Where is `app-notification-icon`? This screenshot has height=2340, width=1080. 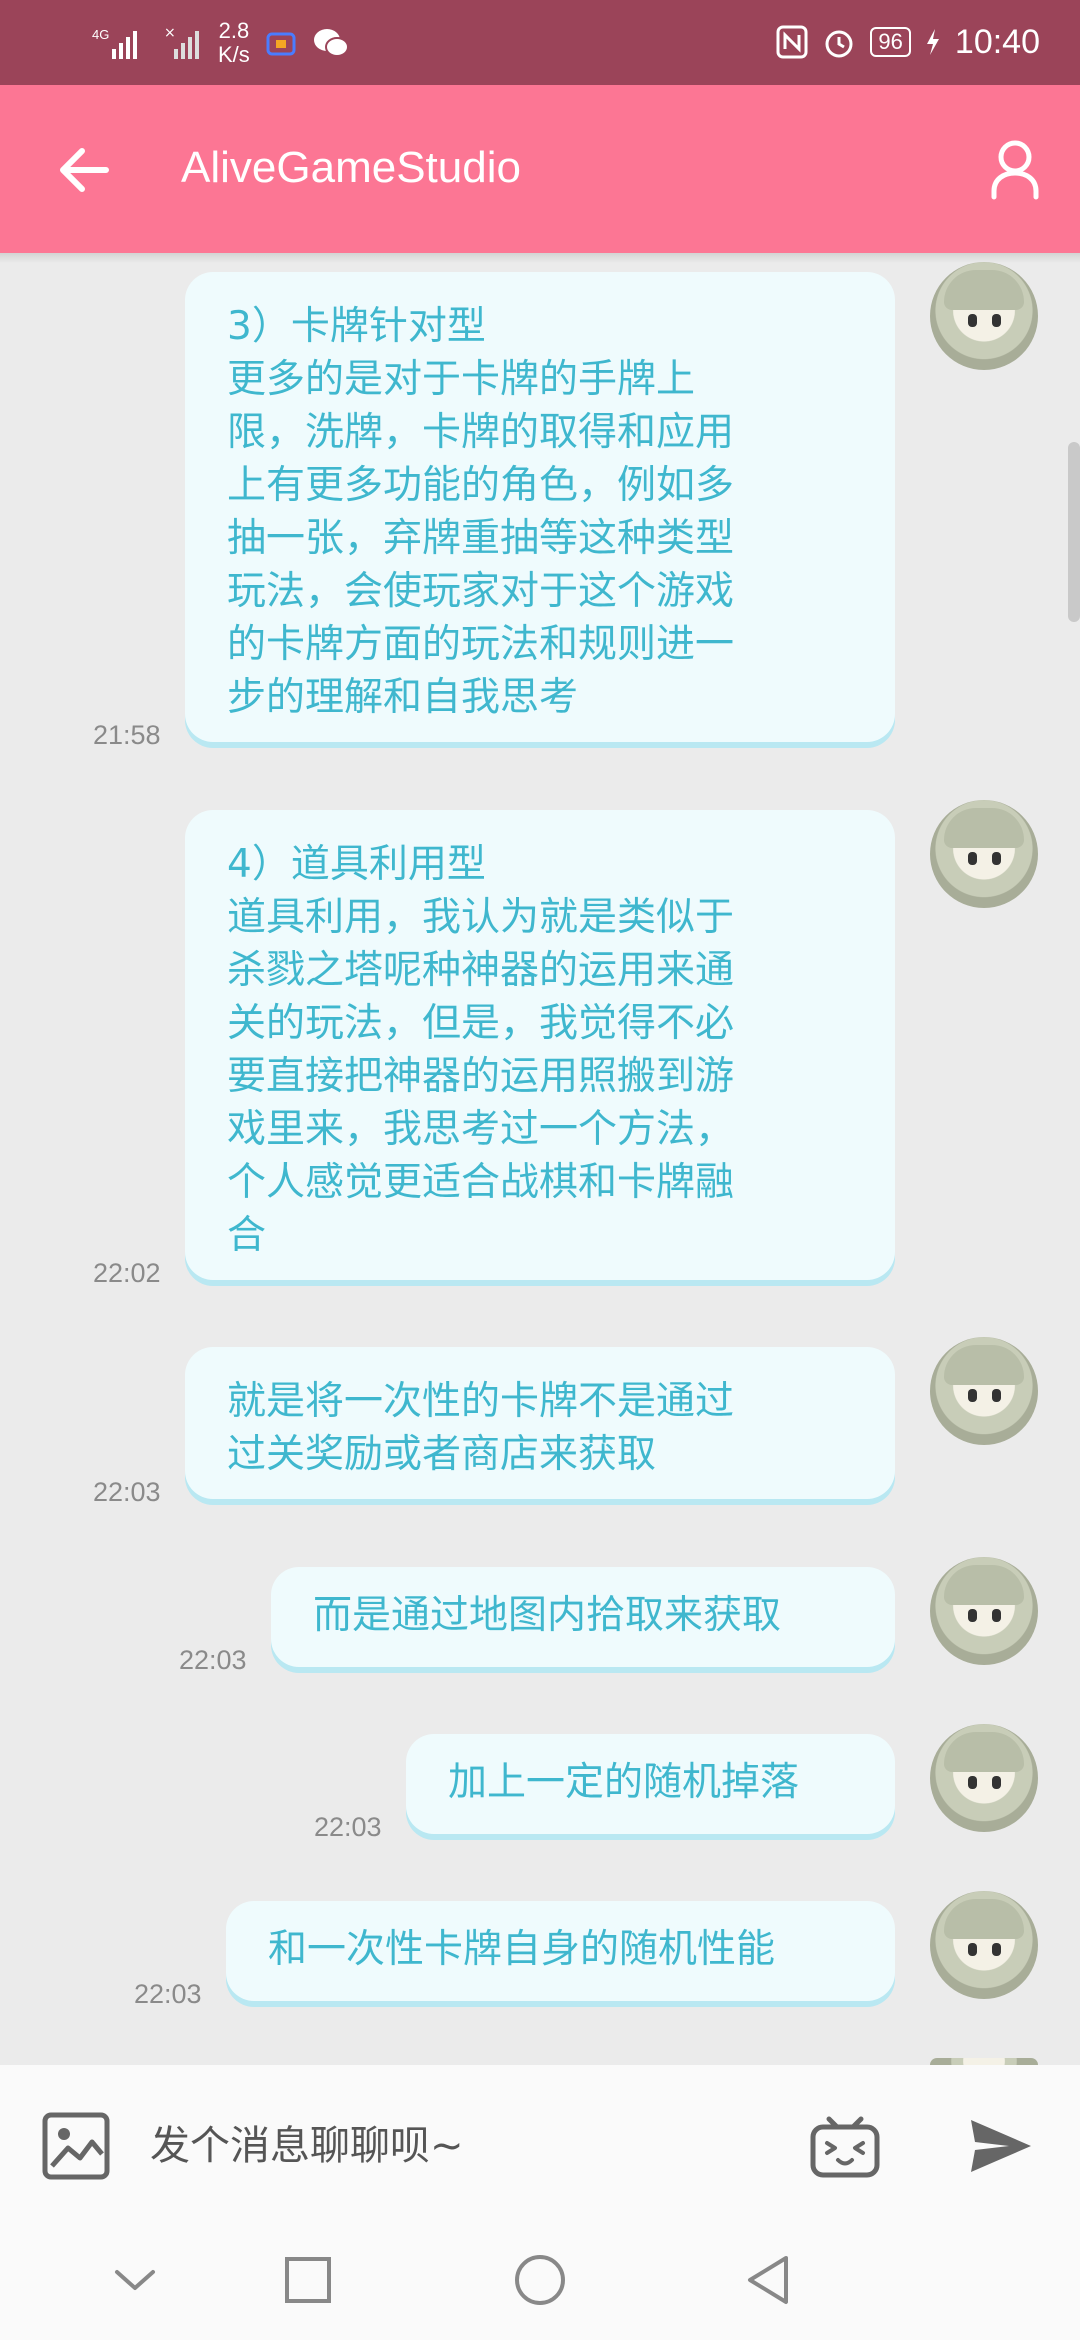 app-notification-icon is located at coordinates (281, 43).